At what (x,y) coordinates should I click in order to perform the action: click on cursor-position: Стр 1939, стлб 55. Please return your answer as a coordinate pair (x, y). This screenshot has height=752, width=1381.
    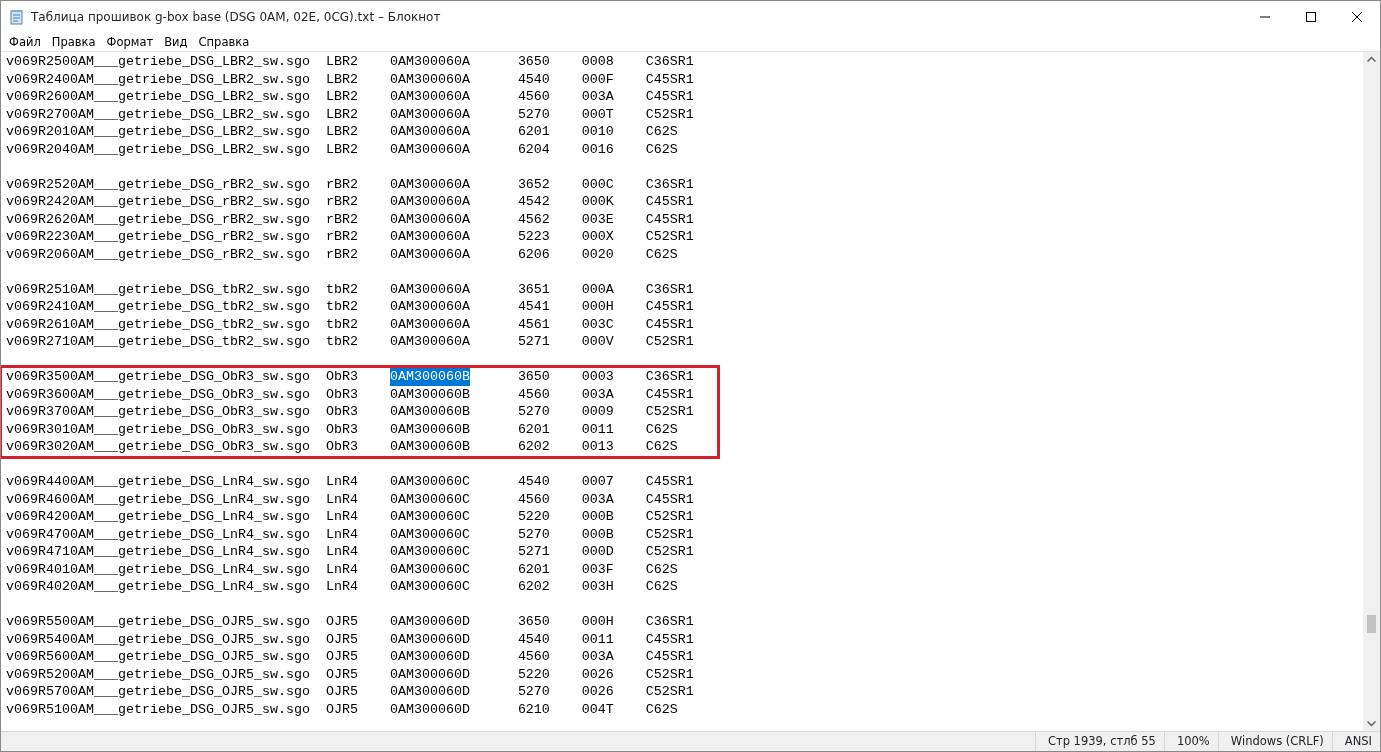
    Looking at the image, I should click on (1099, 741).